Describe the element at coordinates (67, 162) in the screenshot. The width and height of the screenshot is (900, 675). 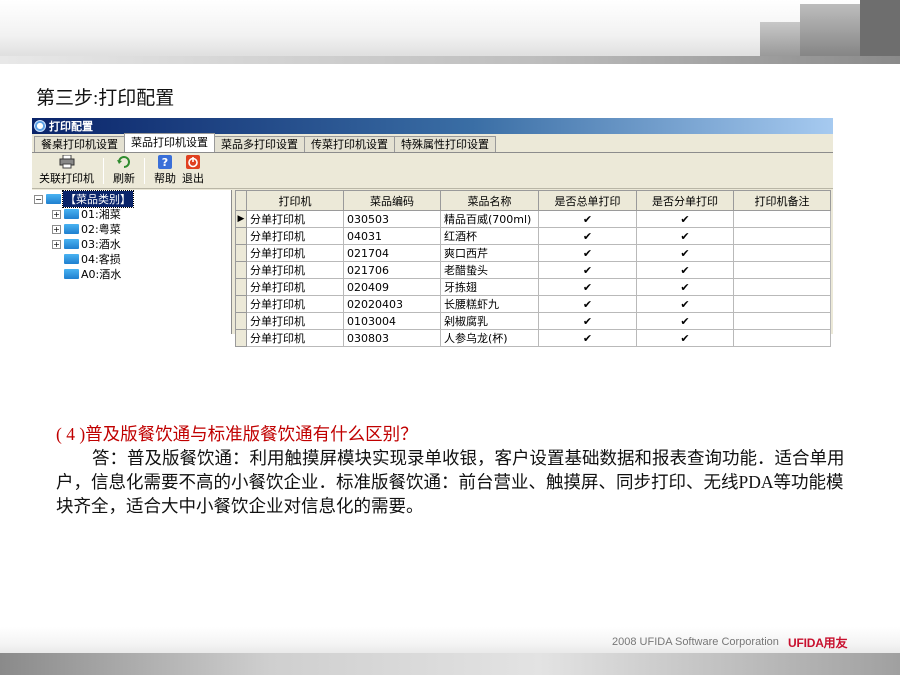
I see `printer-icon` at that location.